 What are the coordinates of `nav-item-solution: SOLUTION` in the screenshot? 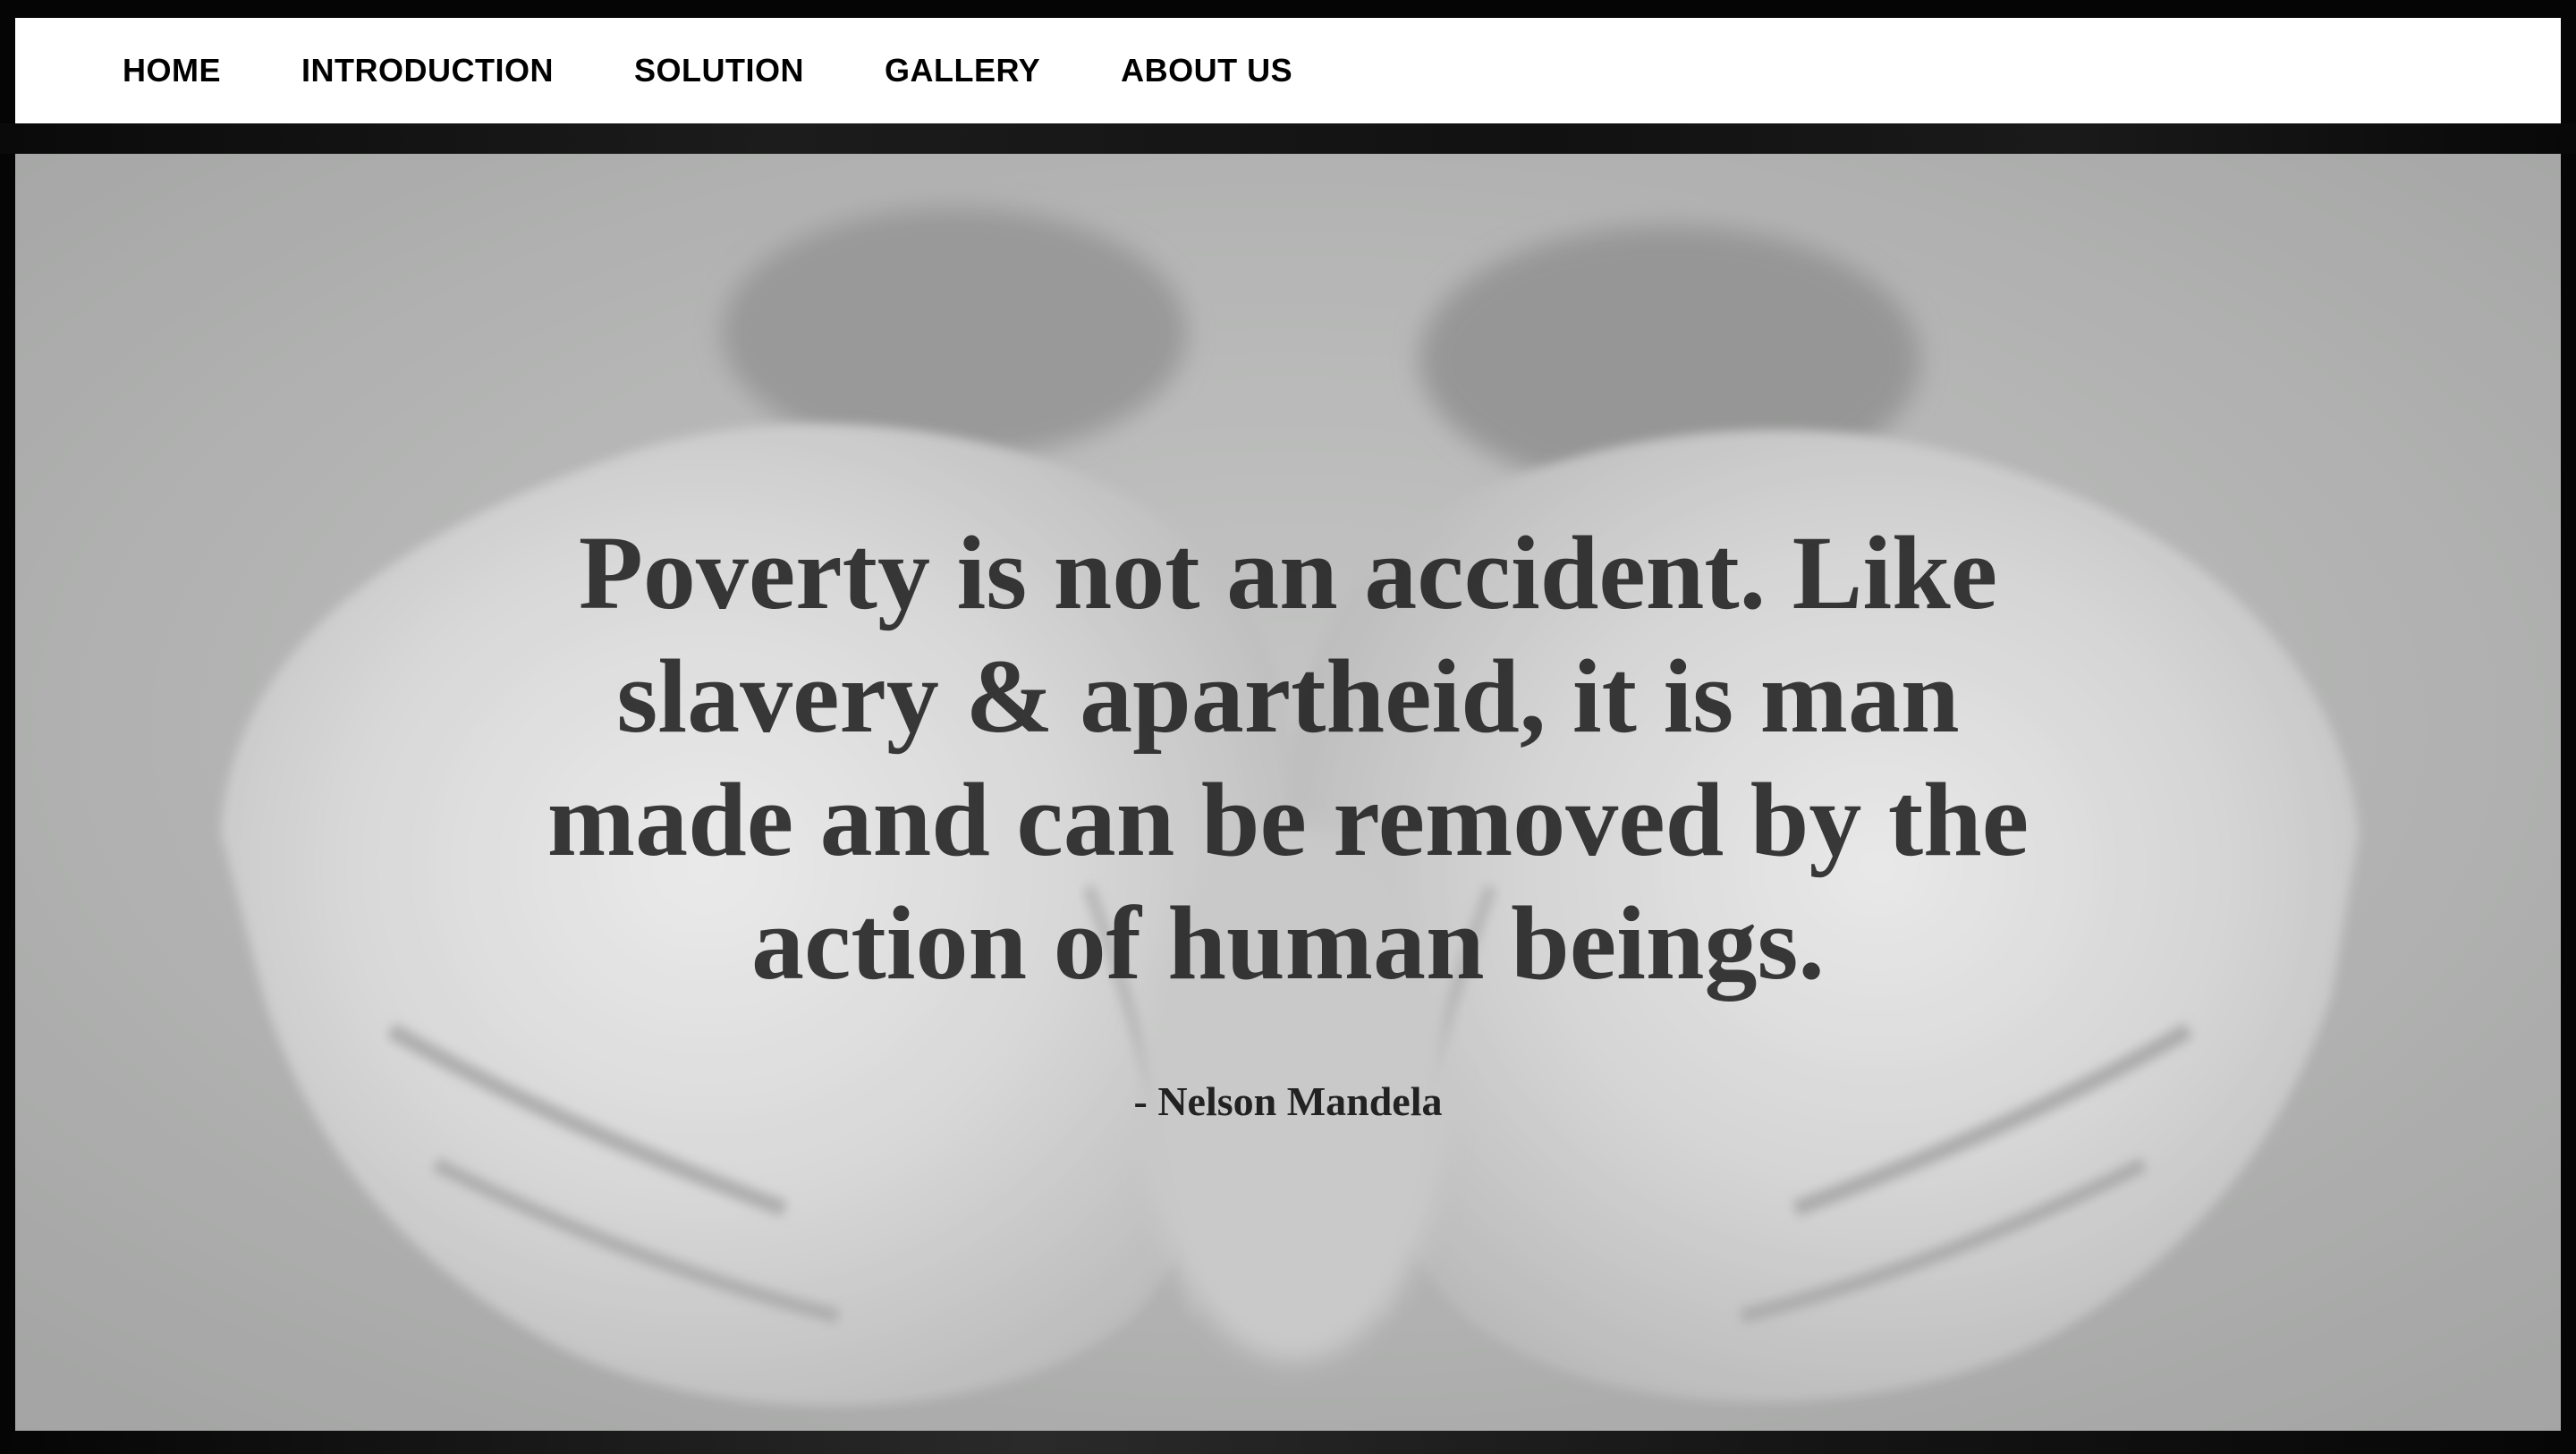 It's located at (719, 70).